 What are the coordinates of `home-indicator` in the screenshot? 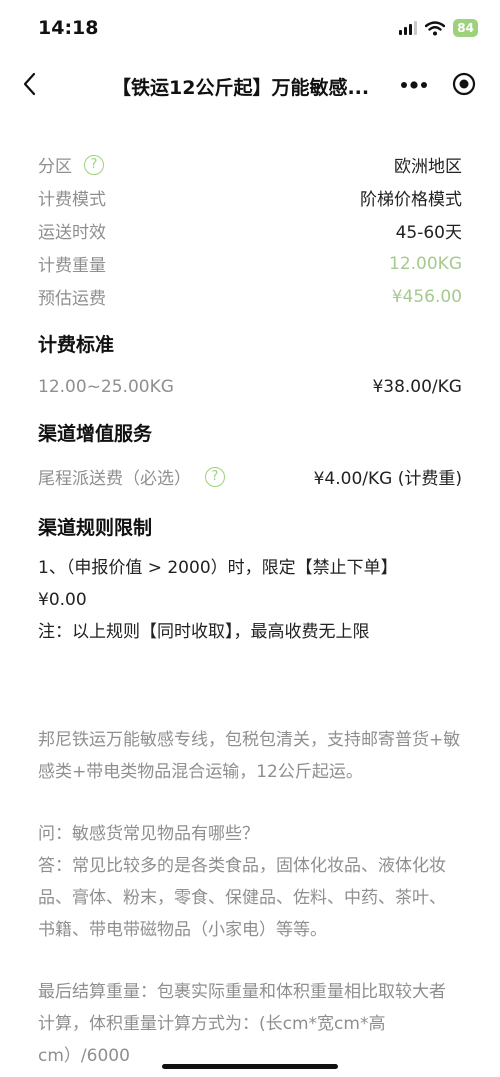 It's located at (250, 1066).